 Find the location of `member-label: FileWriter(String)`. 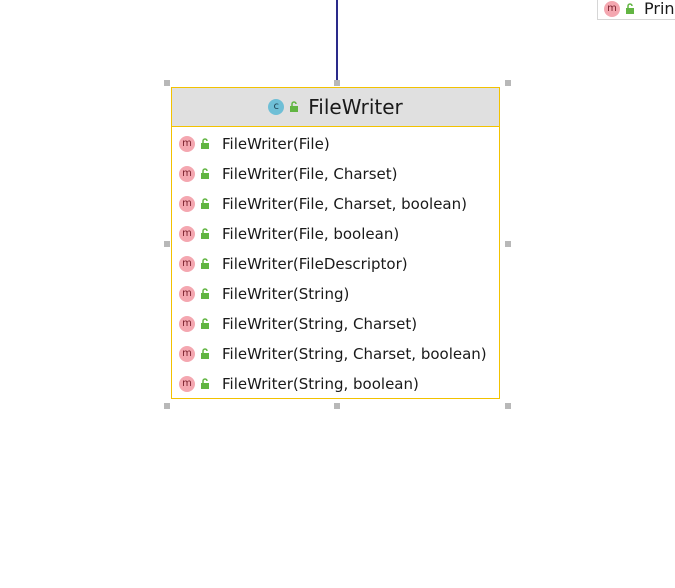

member-label: FileWriter(String) is located at coordinates (286, 294).